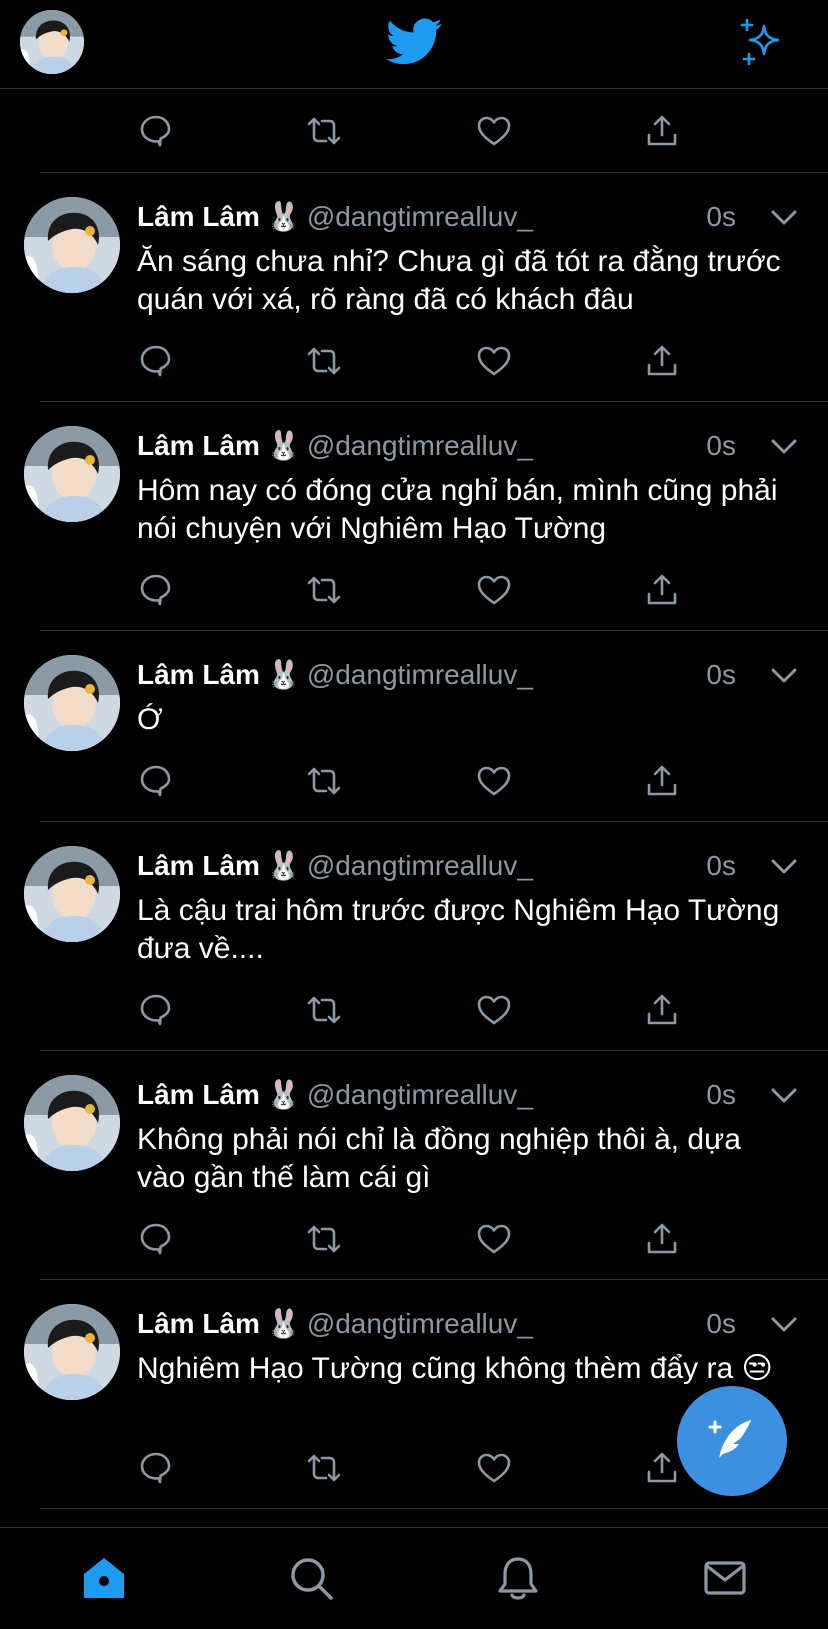  Describe the element at coordinates (104, 1578) in the screenshot. I see `home-icon` at that location.